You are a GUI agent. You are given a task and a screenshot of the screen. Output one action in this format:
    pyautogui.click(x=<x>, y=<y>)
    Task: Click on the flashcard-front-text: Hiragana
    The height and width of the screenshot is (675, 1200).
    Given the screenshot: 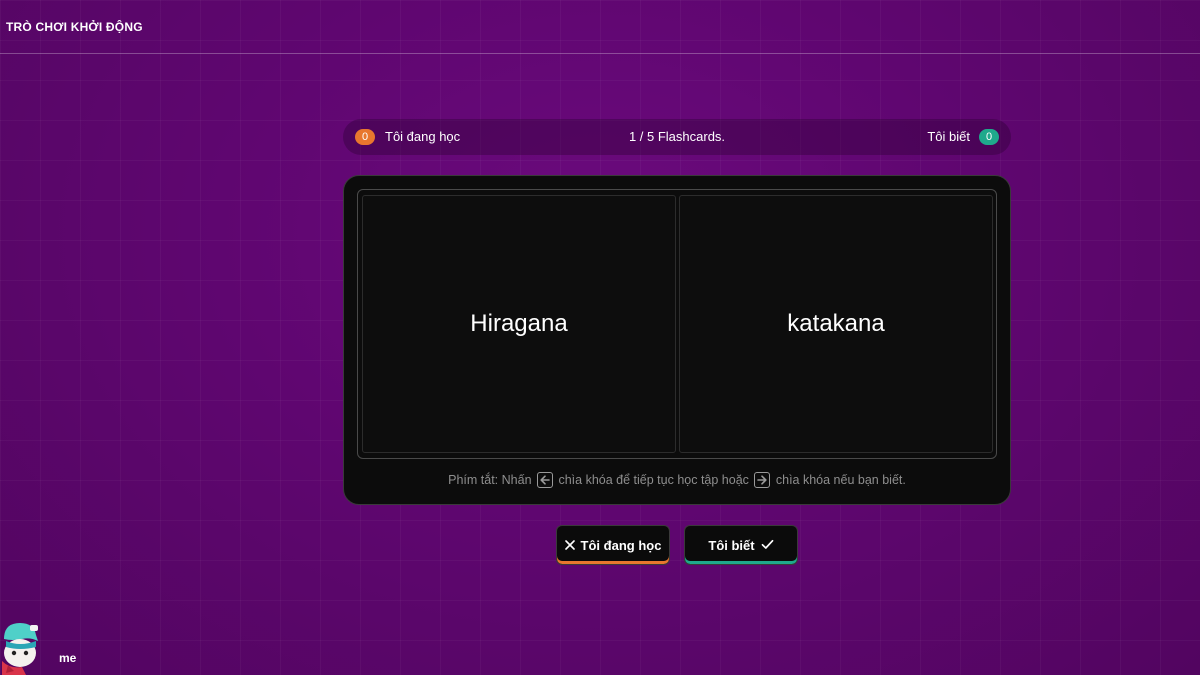 What is the action you would take?
    pyautogui.click(x=519, y=323)
    